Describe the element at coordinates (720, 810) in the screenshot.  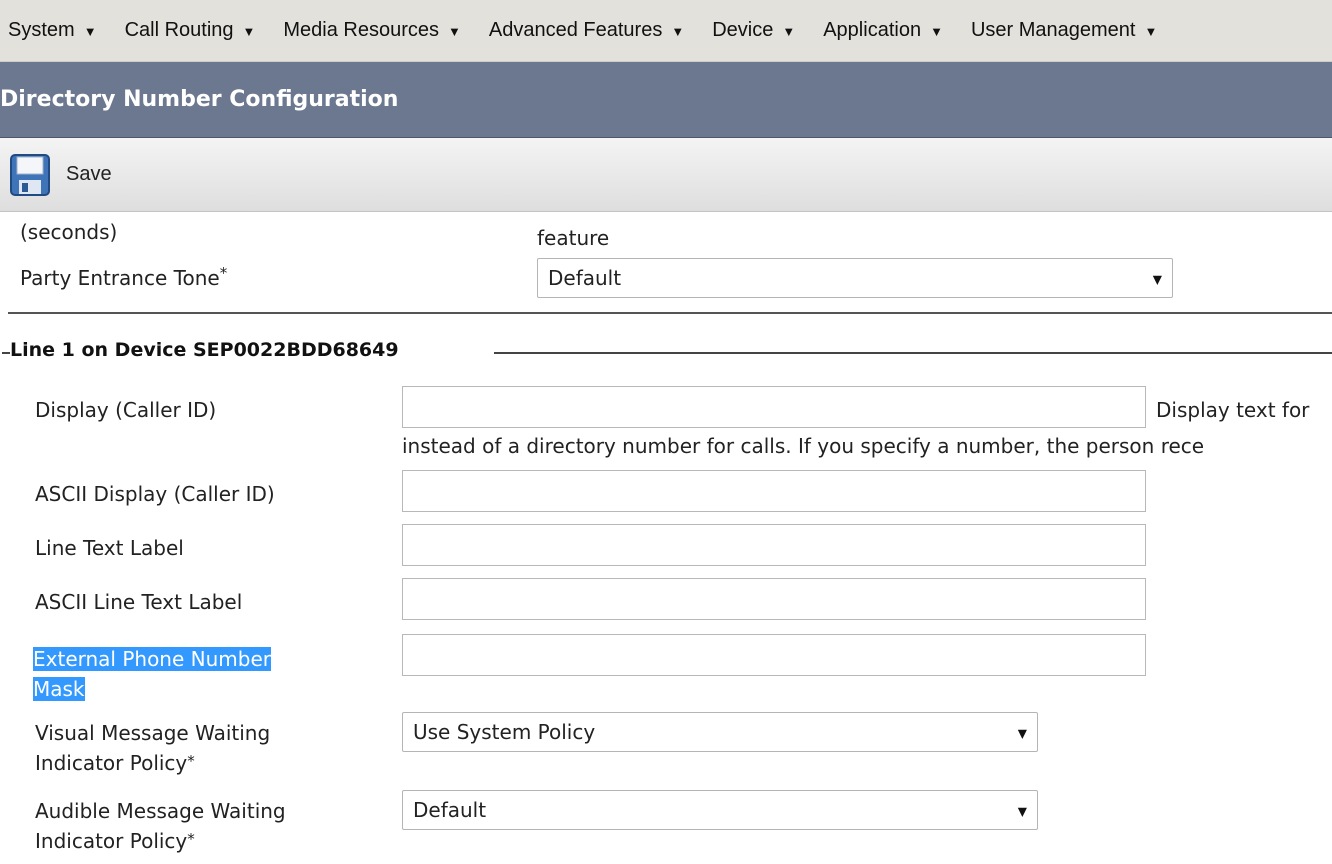
I see `audible-mwi-policy-select: Default ▼` at that location.